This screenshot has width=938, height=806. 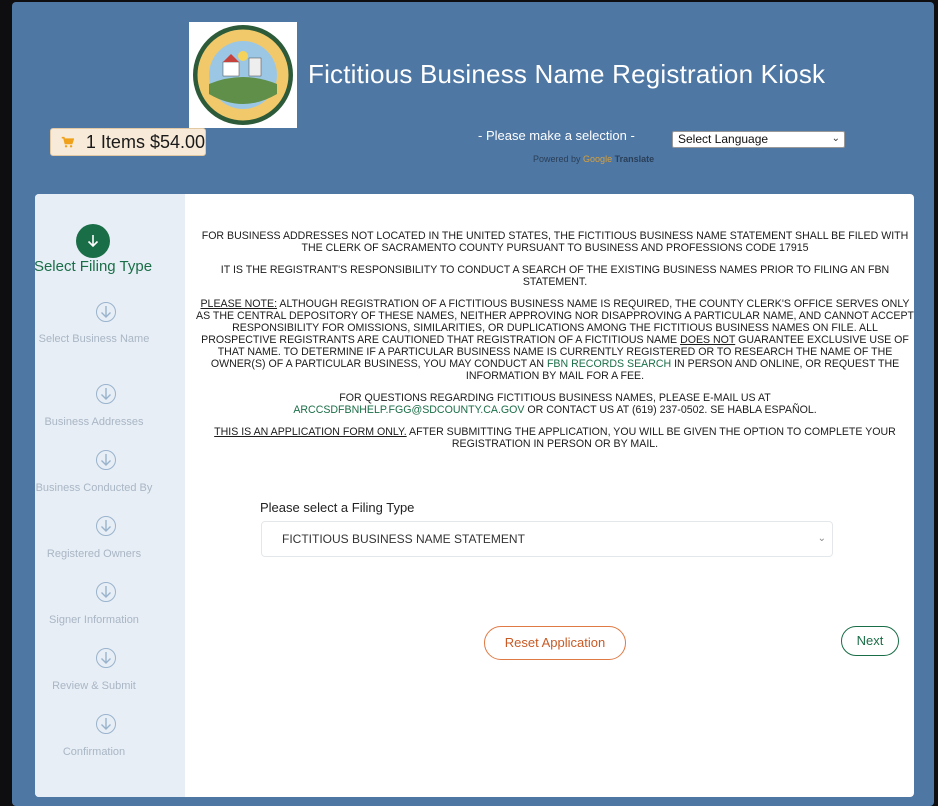 What do you see at coordinates (723, 139) in the screenshot?
I see `language-select-value: Select Language` at bounding box center [723, 139].